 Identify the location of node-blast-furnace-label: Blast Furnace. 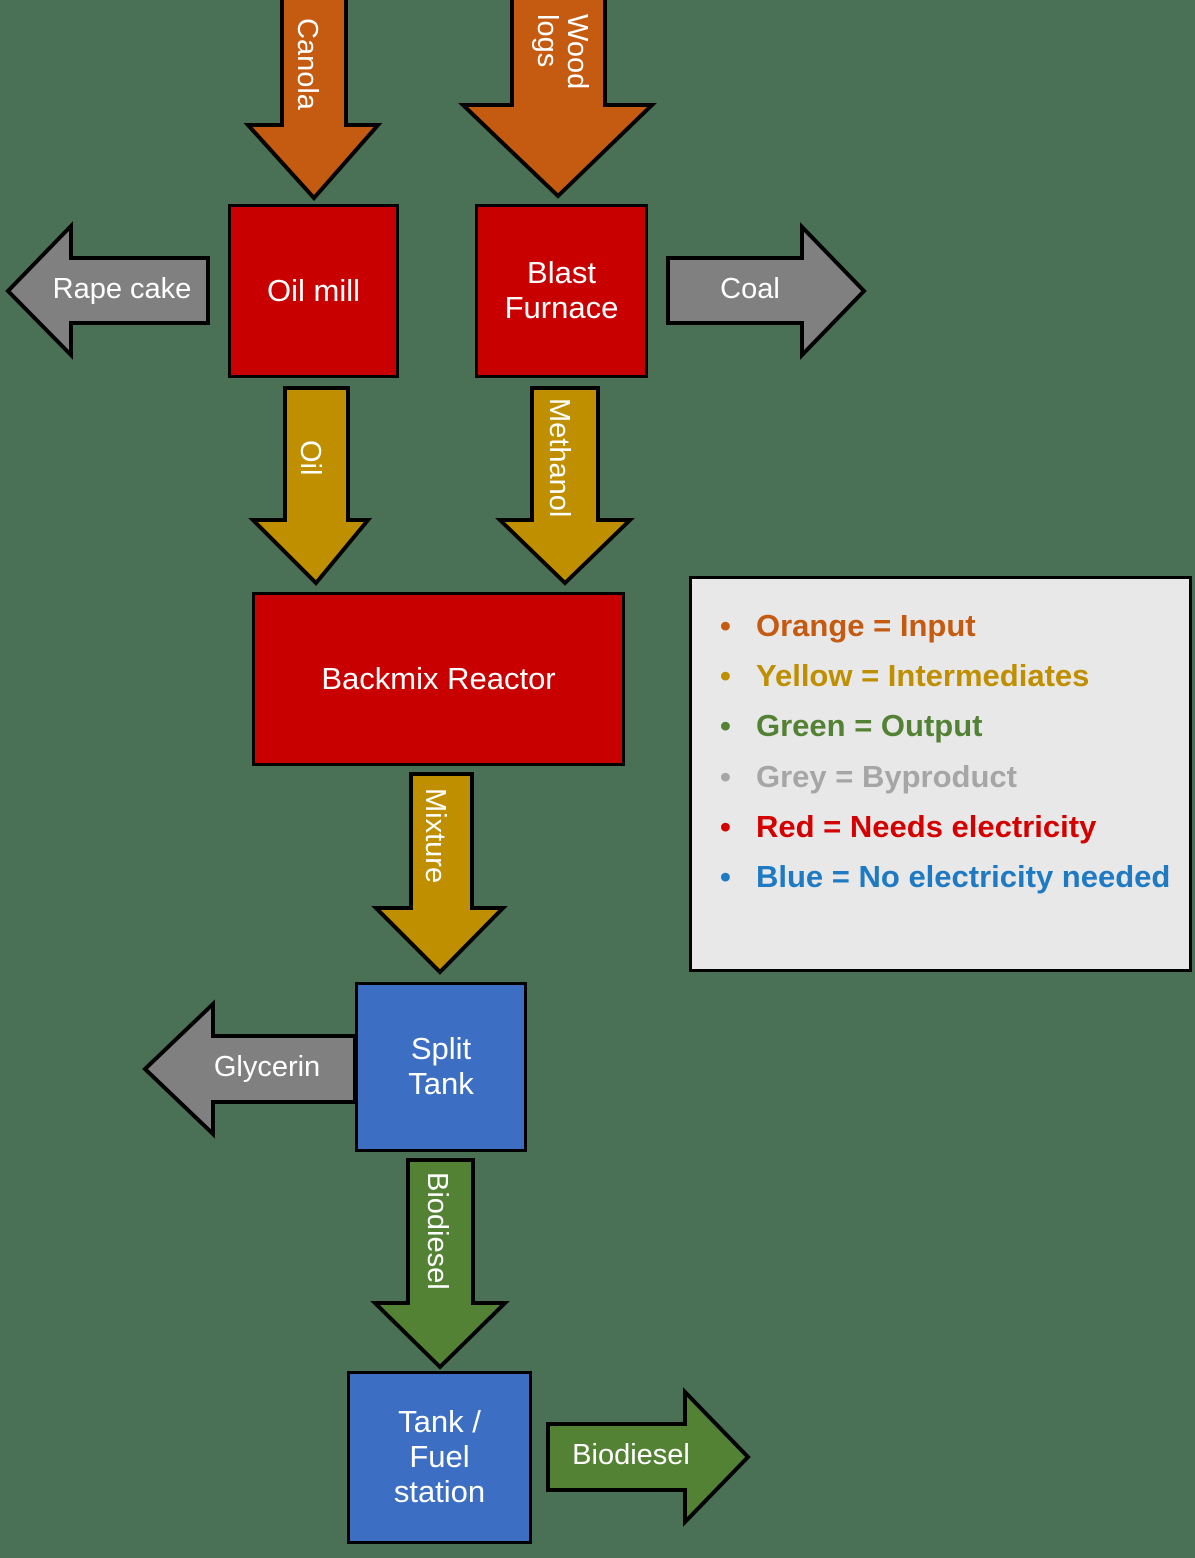
(561, 290).